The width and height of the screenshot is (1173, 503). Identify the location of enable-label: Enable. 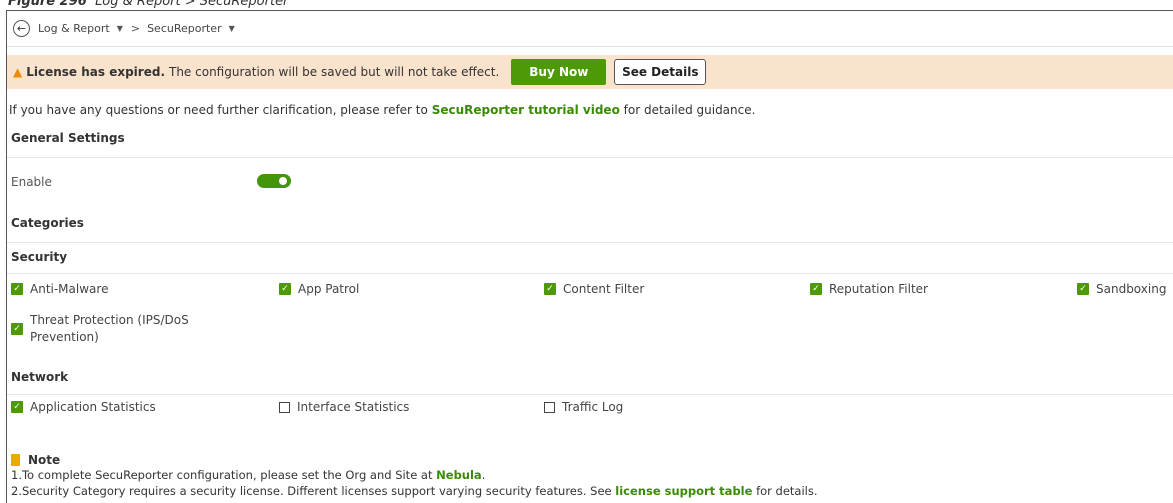
(31, 182).